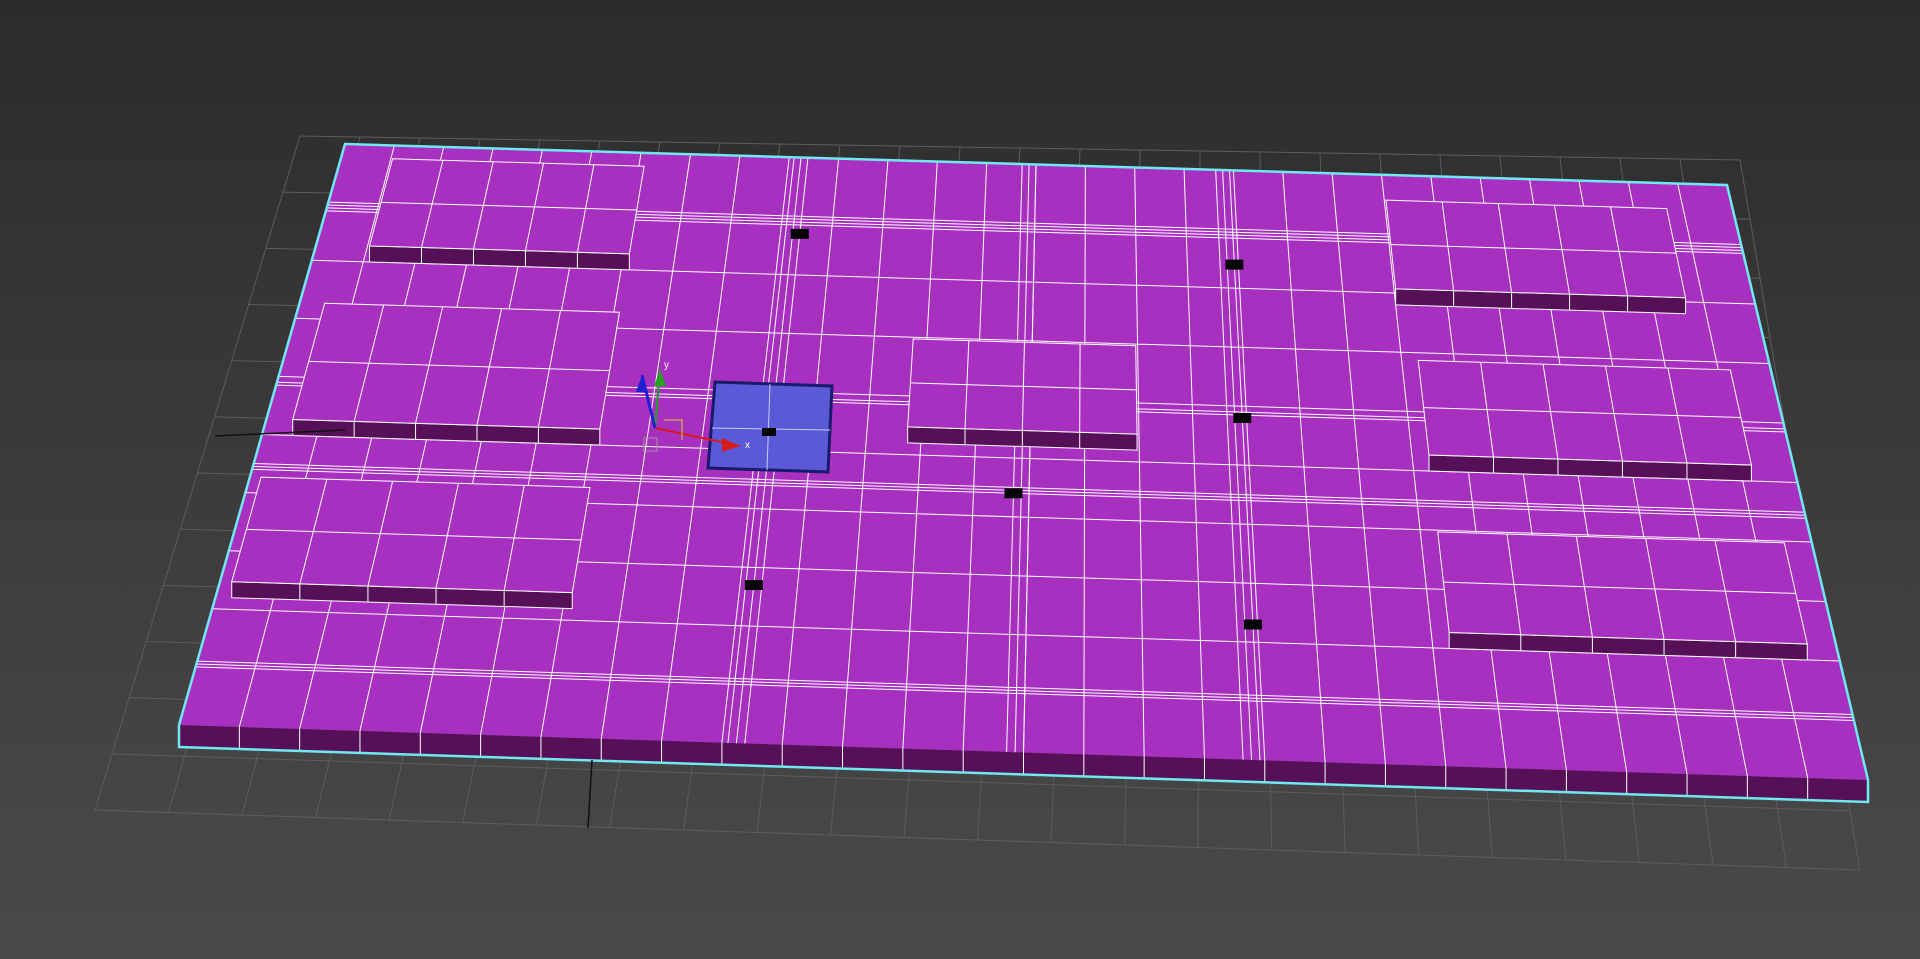  I want to click on gizmo-y-label: y, so click(666, 365).